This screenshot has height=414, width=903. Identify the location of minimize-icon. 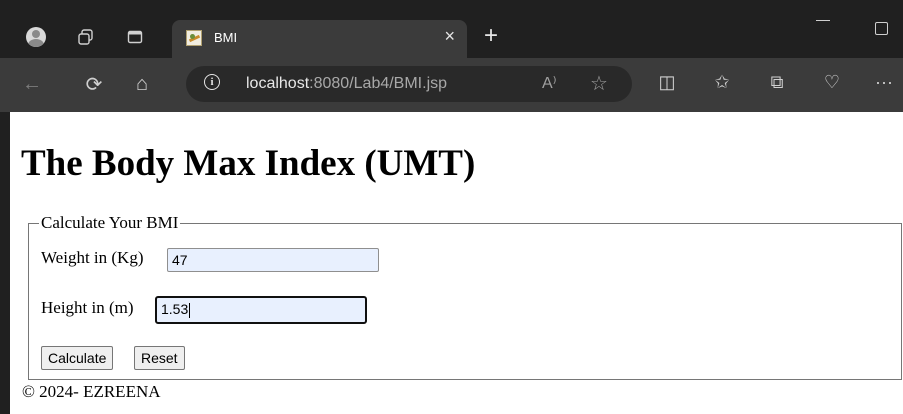
(823, 20).